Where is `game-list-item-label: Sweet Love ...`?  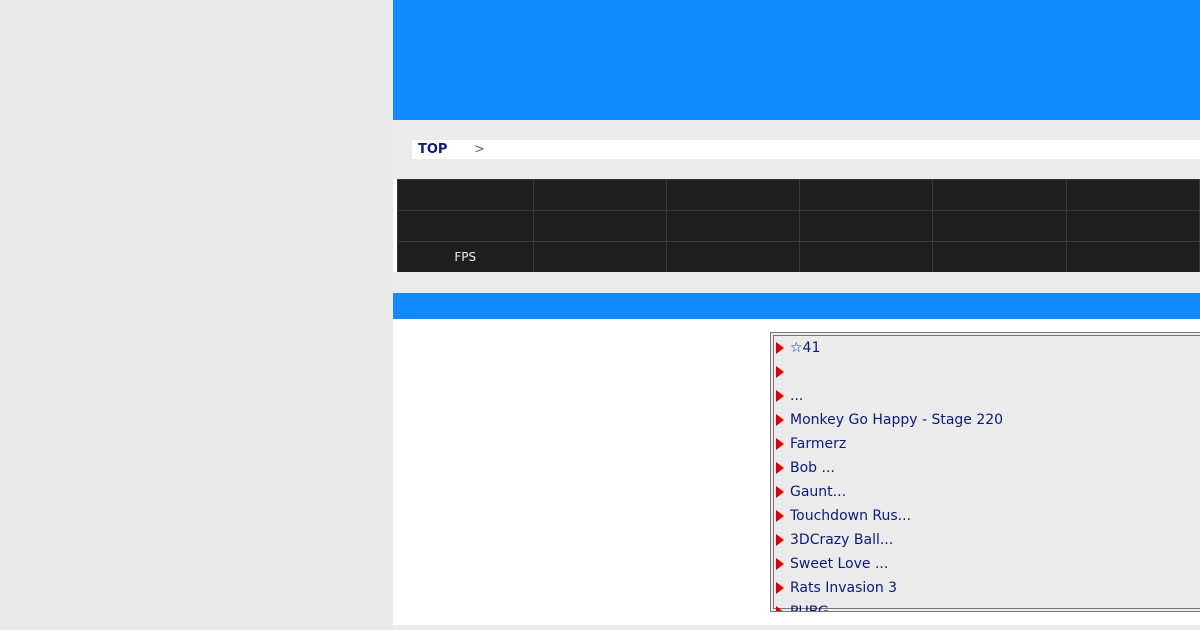 game-list-item-label: Sweet Love ... is located at coordinates (839, 564).